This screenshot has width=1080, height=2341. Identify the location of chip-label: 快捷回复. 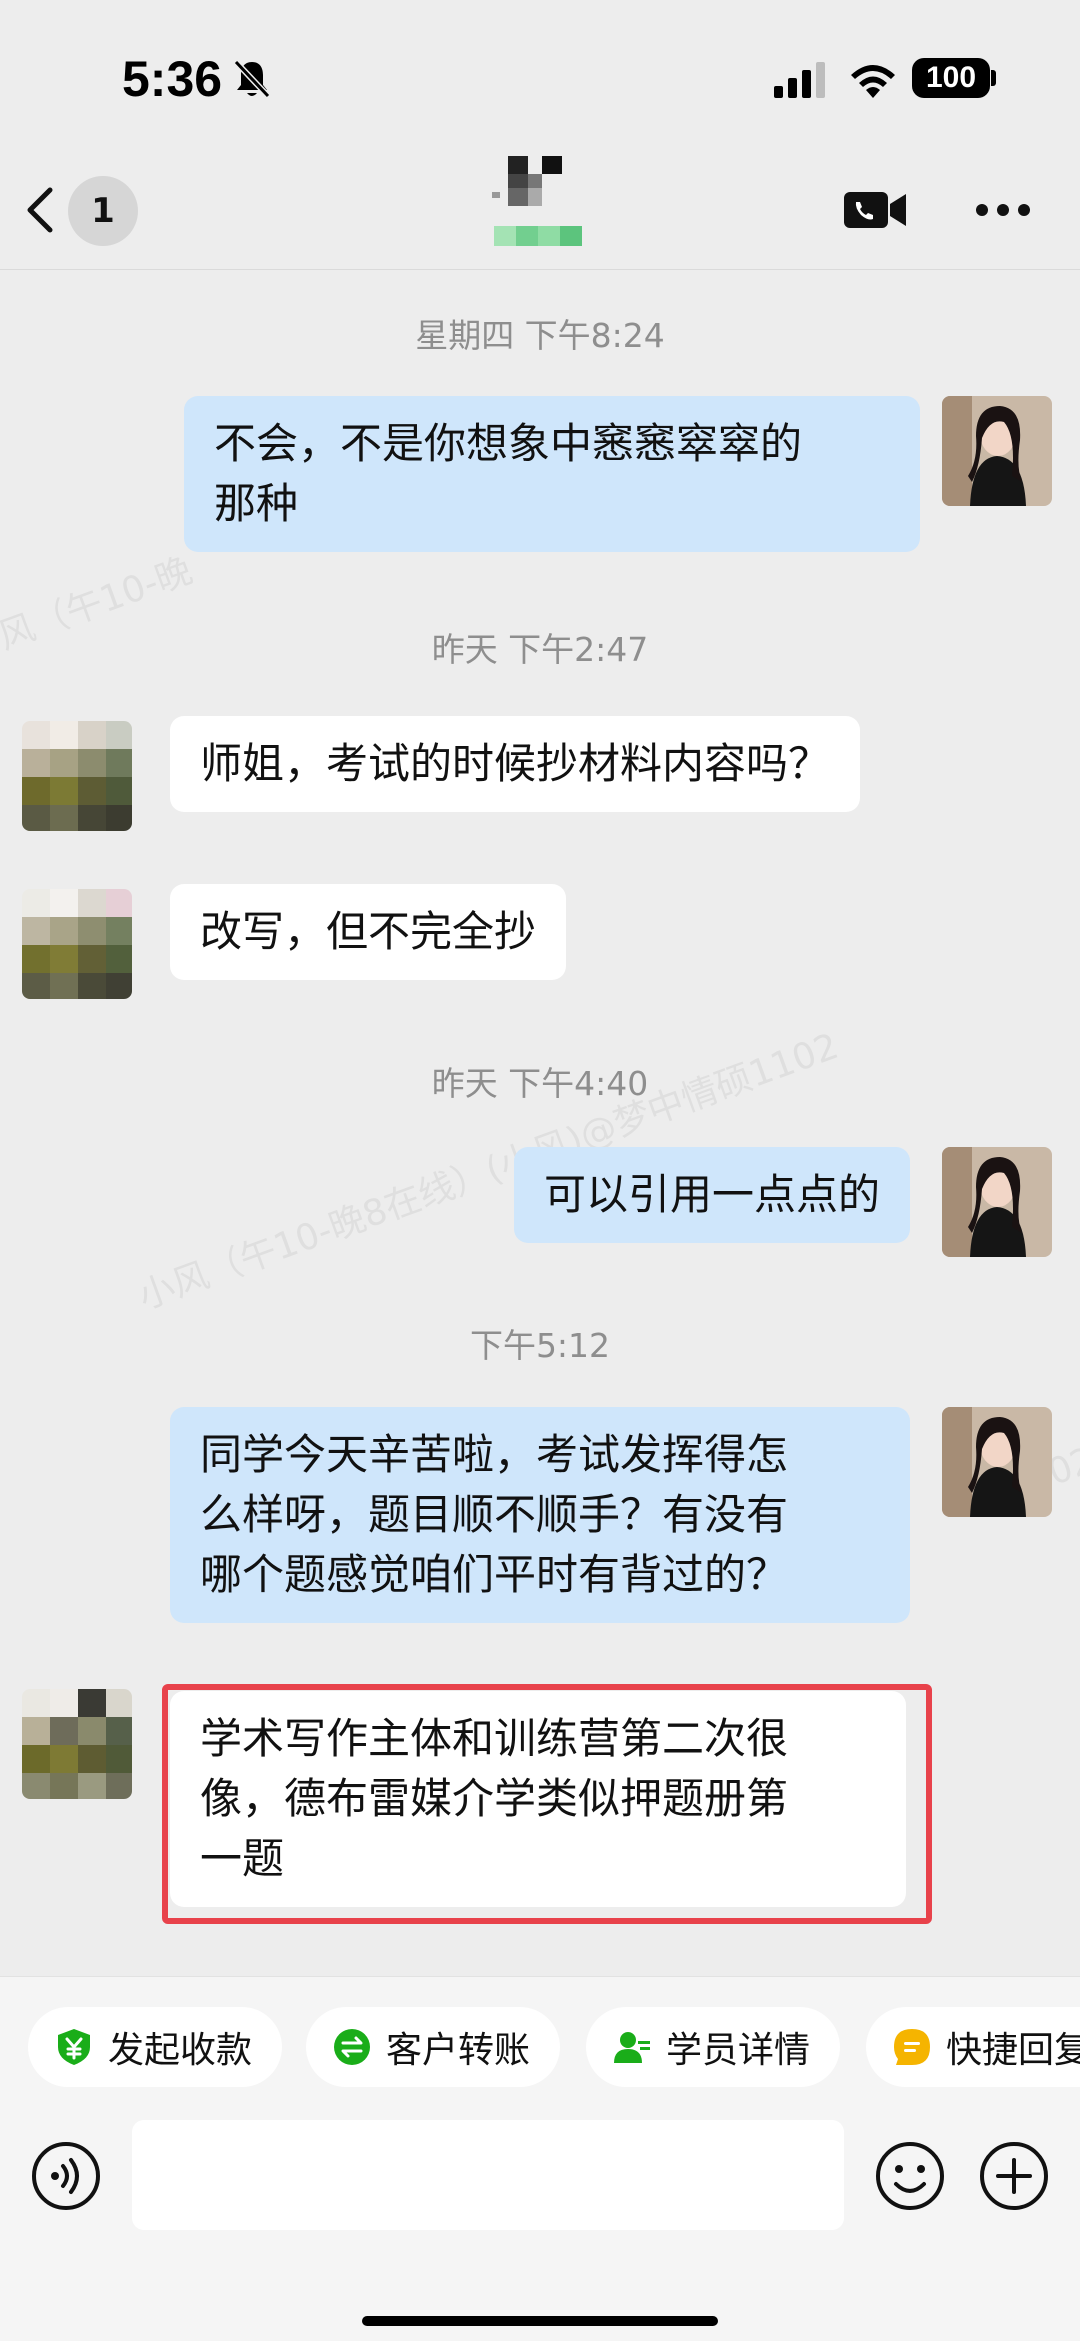
(1013, 2050).